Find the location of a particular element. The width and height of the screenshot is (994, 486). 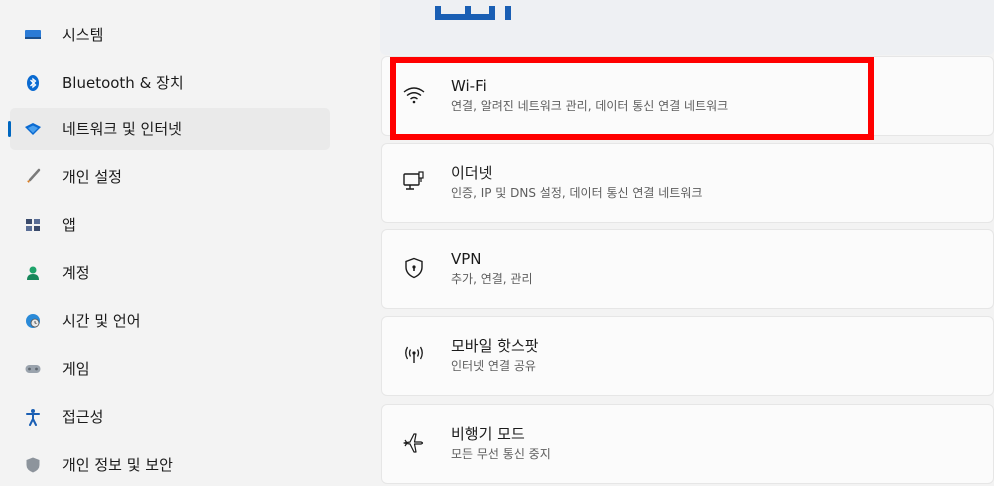

sidebar-item-bluetooth: Bluetooth & 장치 is located at coordinates (170, 83).